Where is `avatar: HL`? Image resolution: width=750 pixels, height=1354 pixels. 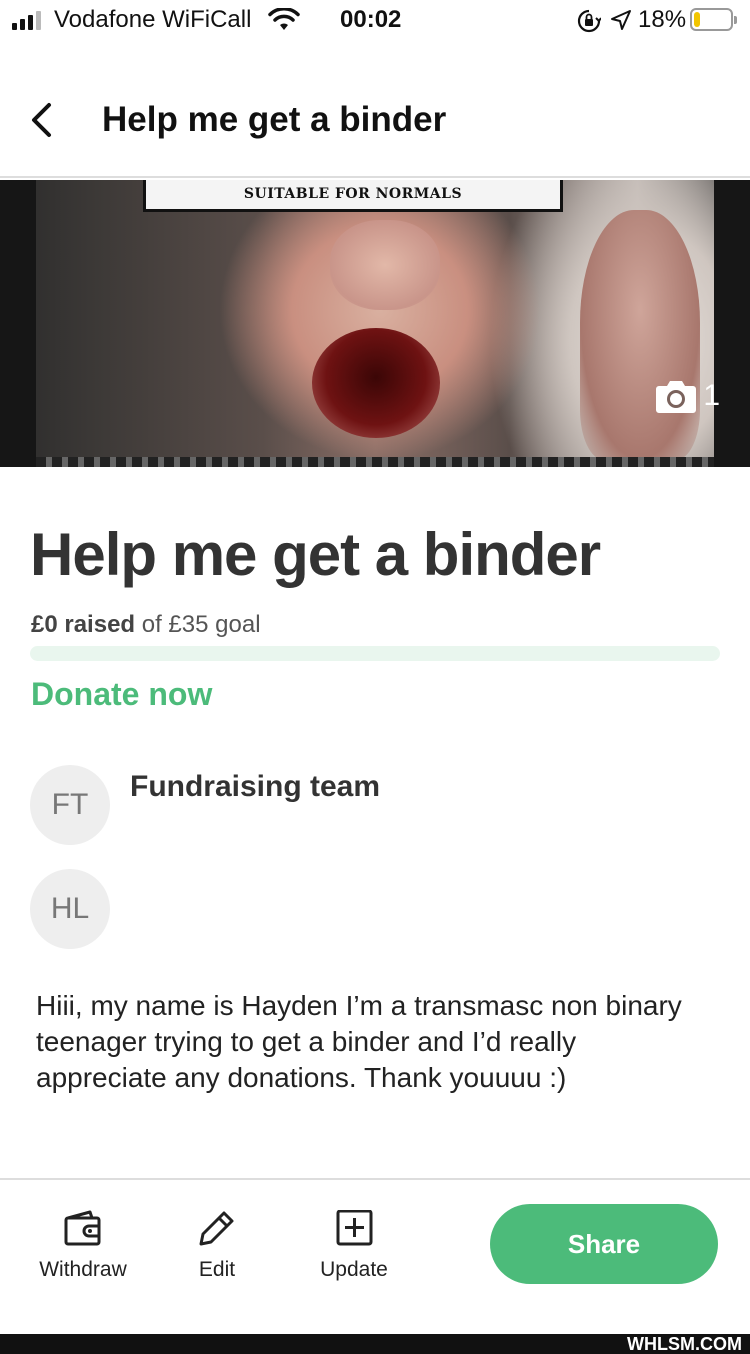 avatar: HL is located at coordinates (70, 909).